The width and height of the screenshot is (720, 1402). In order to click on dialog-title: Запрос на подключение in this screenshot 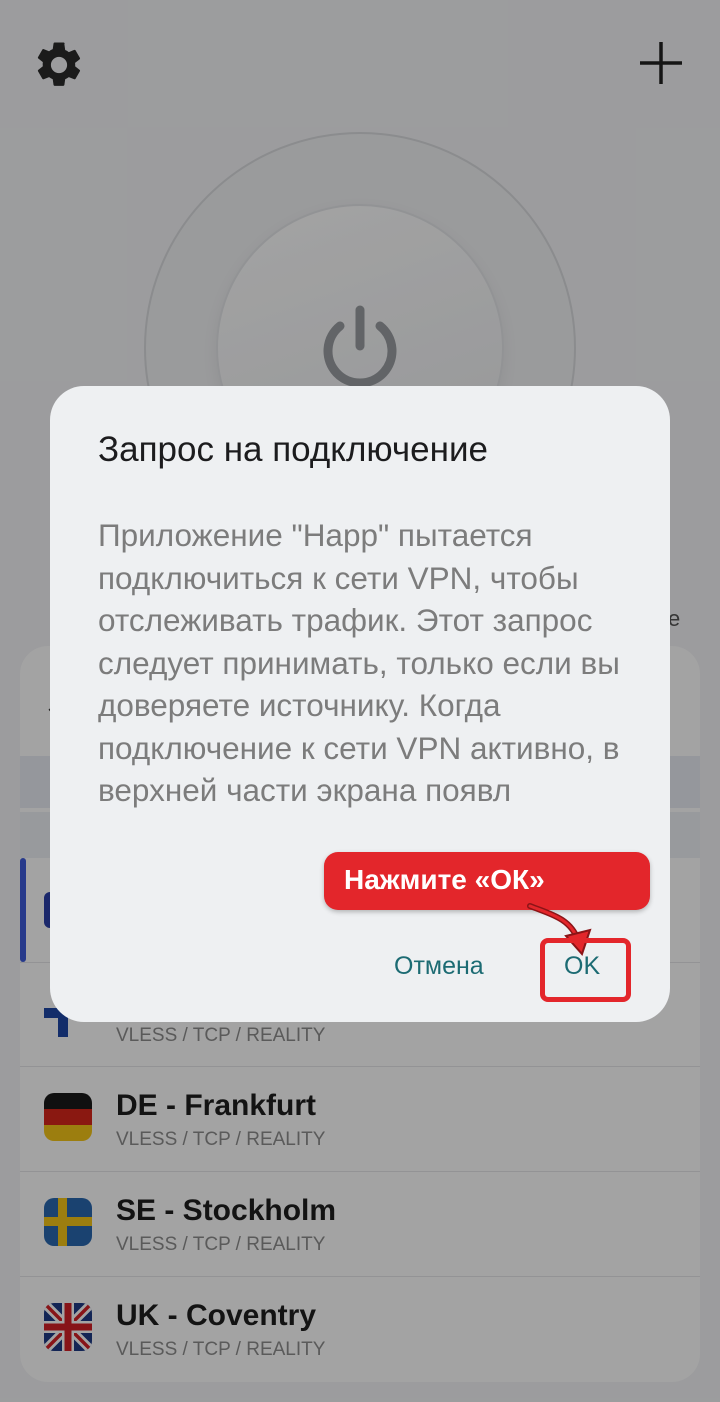, I will do `click(293, 449)`.